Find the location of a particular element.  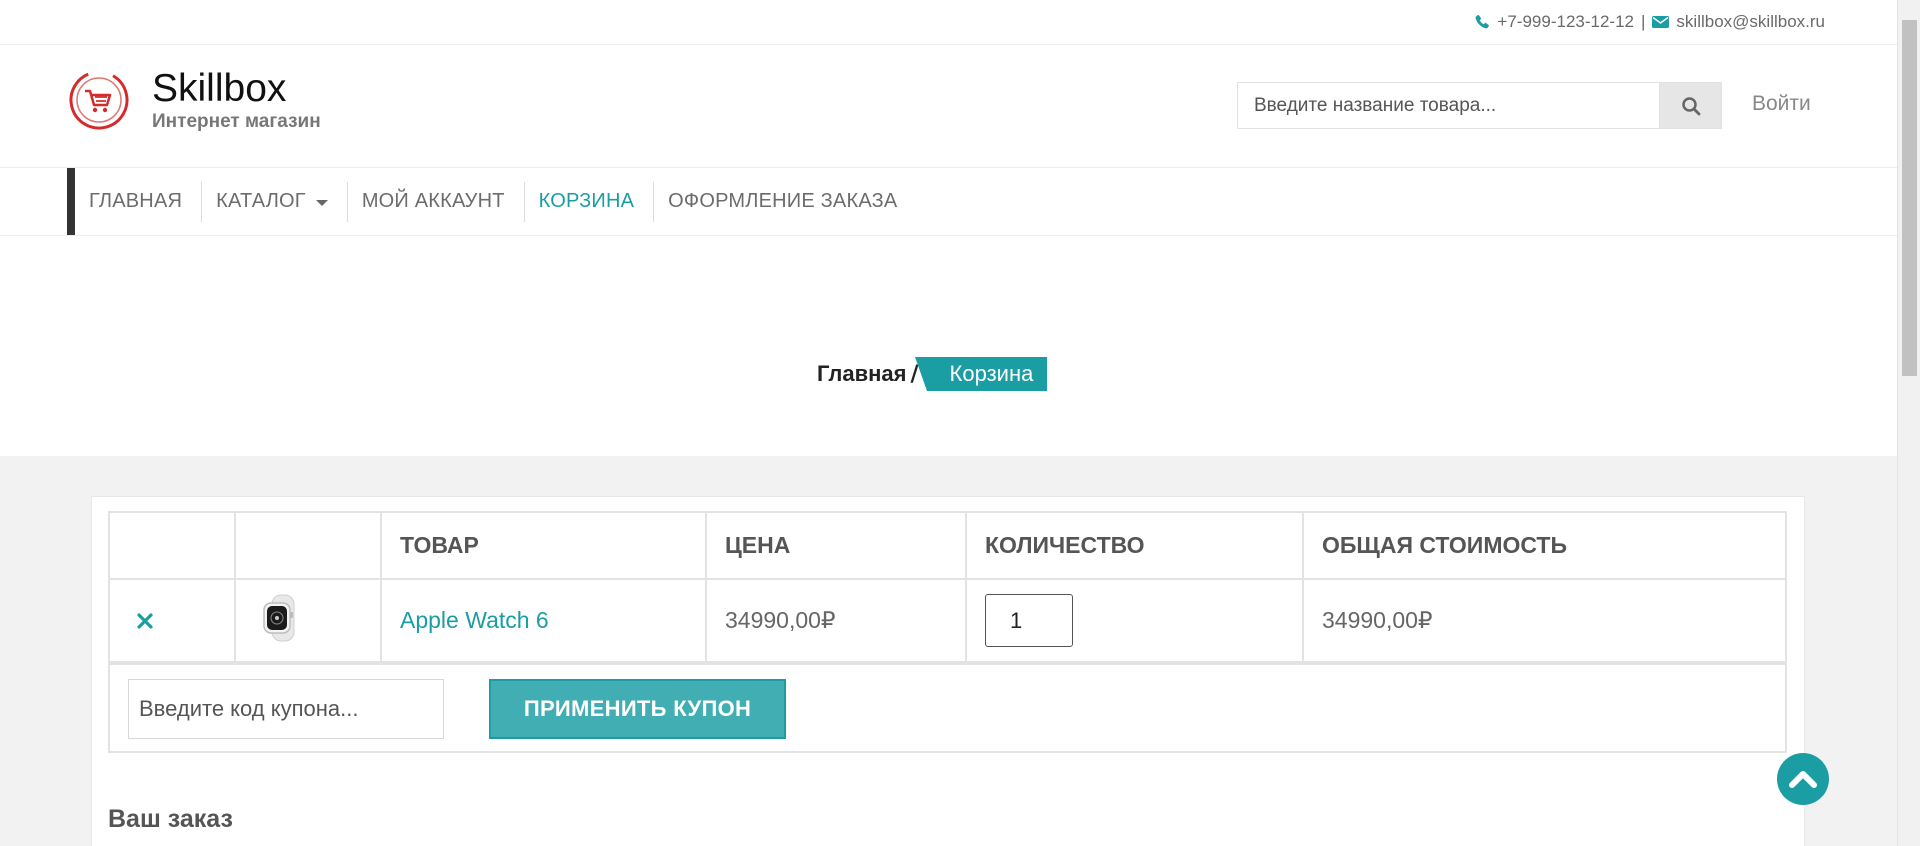

close-icon is located at coordinates (145, 620).